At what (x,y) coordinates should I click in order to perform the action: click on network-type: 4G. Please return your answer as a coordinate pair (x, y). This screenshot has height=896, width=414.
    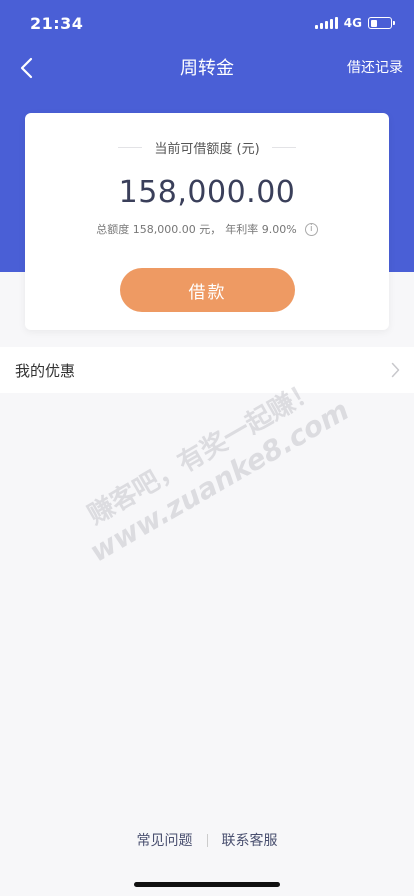
    Looking at the image, I should click on (352, 23).